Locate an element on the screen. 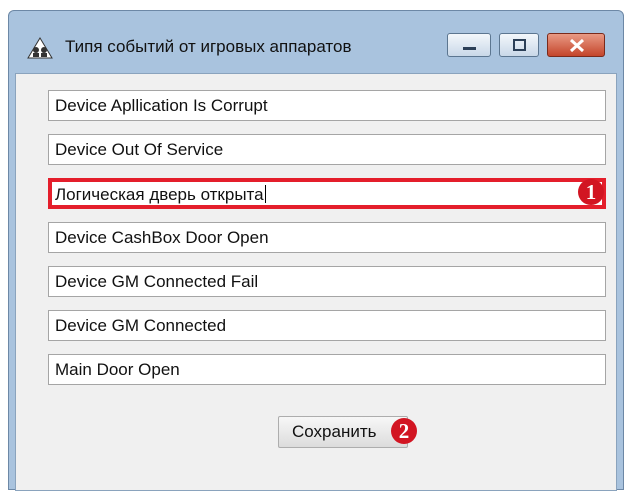 Image resolution: width=630 pixels, height=497 pixels. save-button: Сохранить is located at coordinates (343, 432).